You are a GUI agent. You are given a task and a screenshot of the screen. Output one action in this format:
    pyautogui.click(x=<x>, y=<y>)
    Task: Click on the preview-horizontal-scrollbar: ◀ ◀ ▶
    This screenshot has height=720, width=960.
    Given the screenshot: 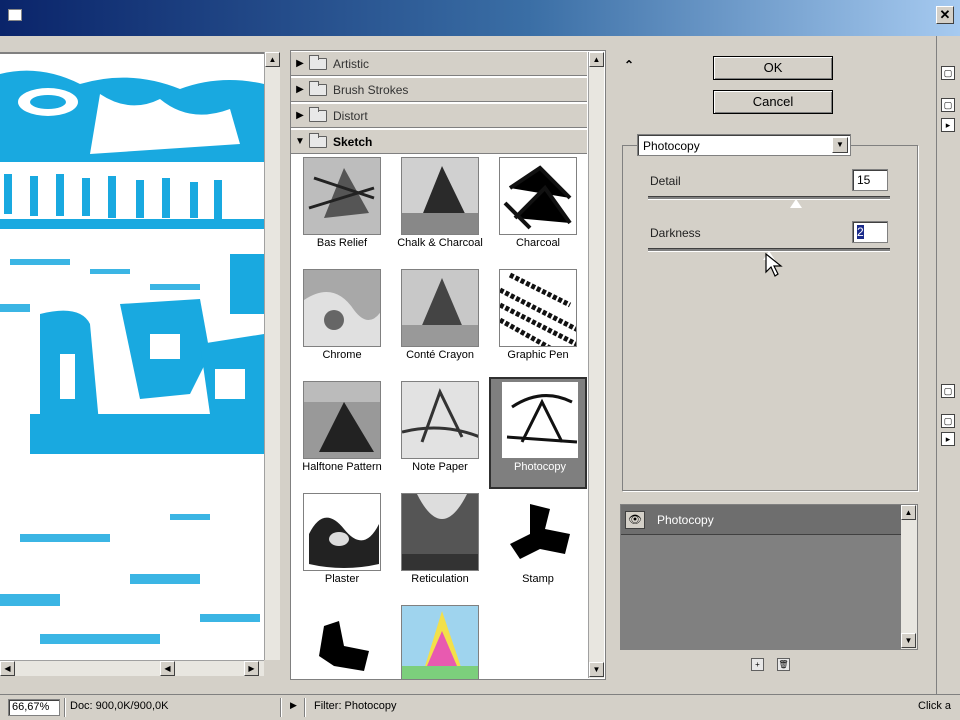 What is the action you would take?
    pyautogui.click(x=132, y=668)
    